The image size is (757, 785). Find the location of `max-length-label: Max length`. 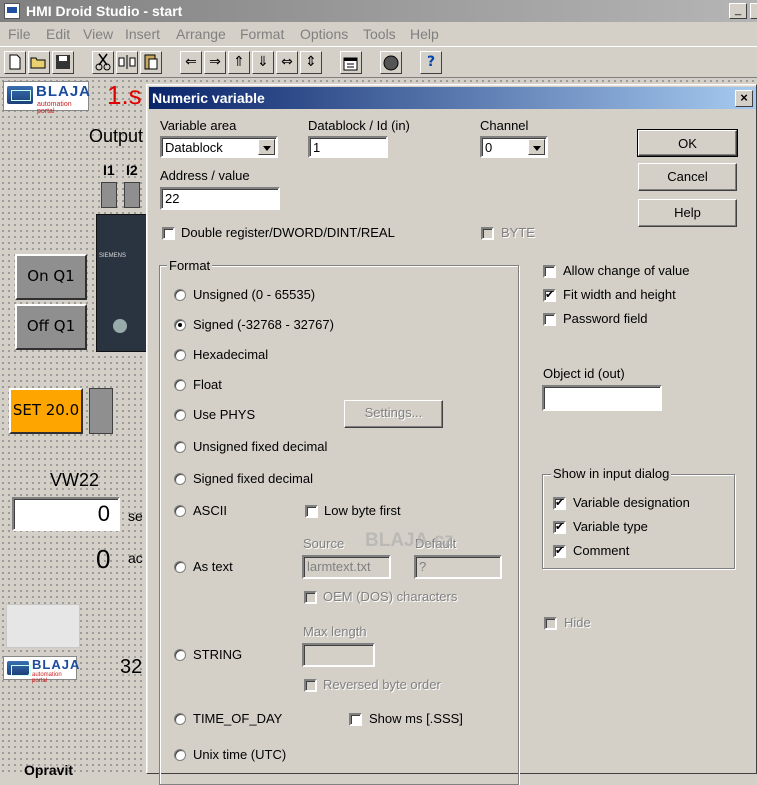

max-length-label: Max length is located at coordinates (335, 631).